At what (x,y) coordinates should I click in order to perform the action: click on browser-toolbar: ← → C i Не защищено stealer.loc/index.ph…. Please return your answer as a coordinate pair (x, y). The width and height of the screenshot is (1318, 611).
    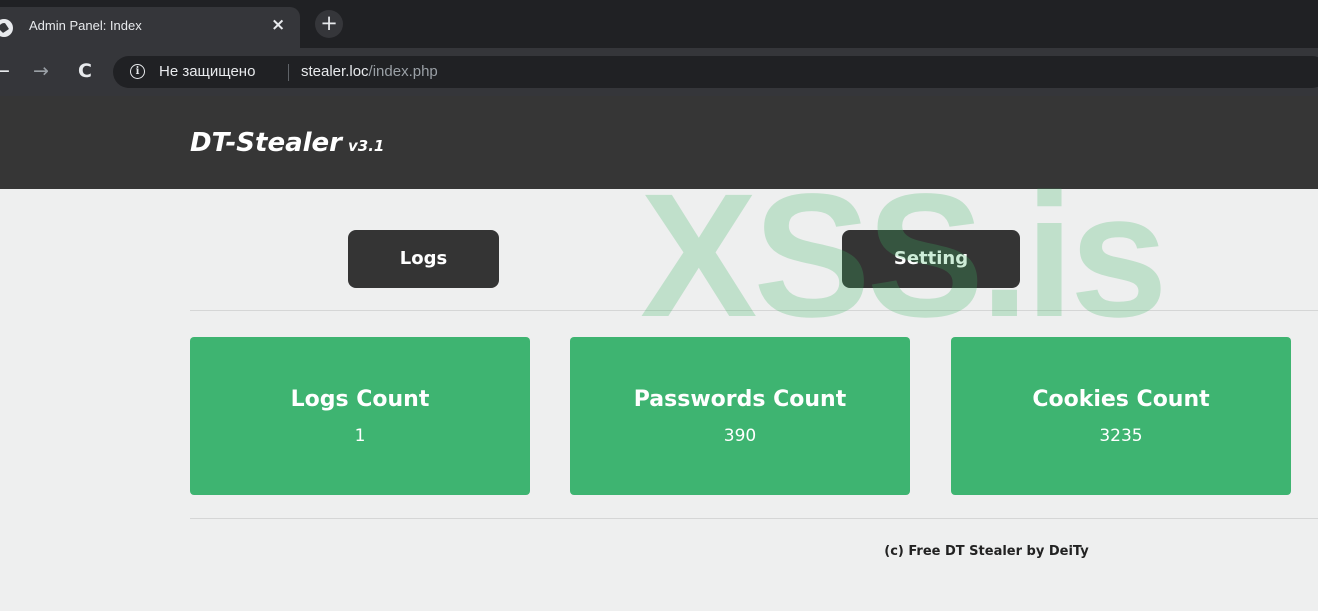
    Looking at the image, I should click on (659, 72).